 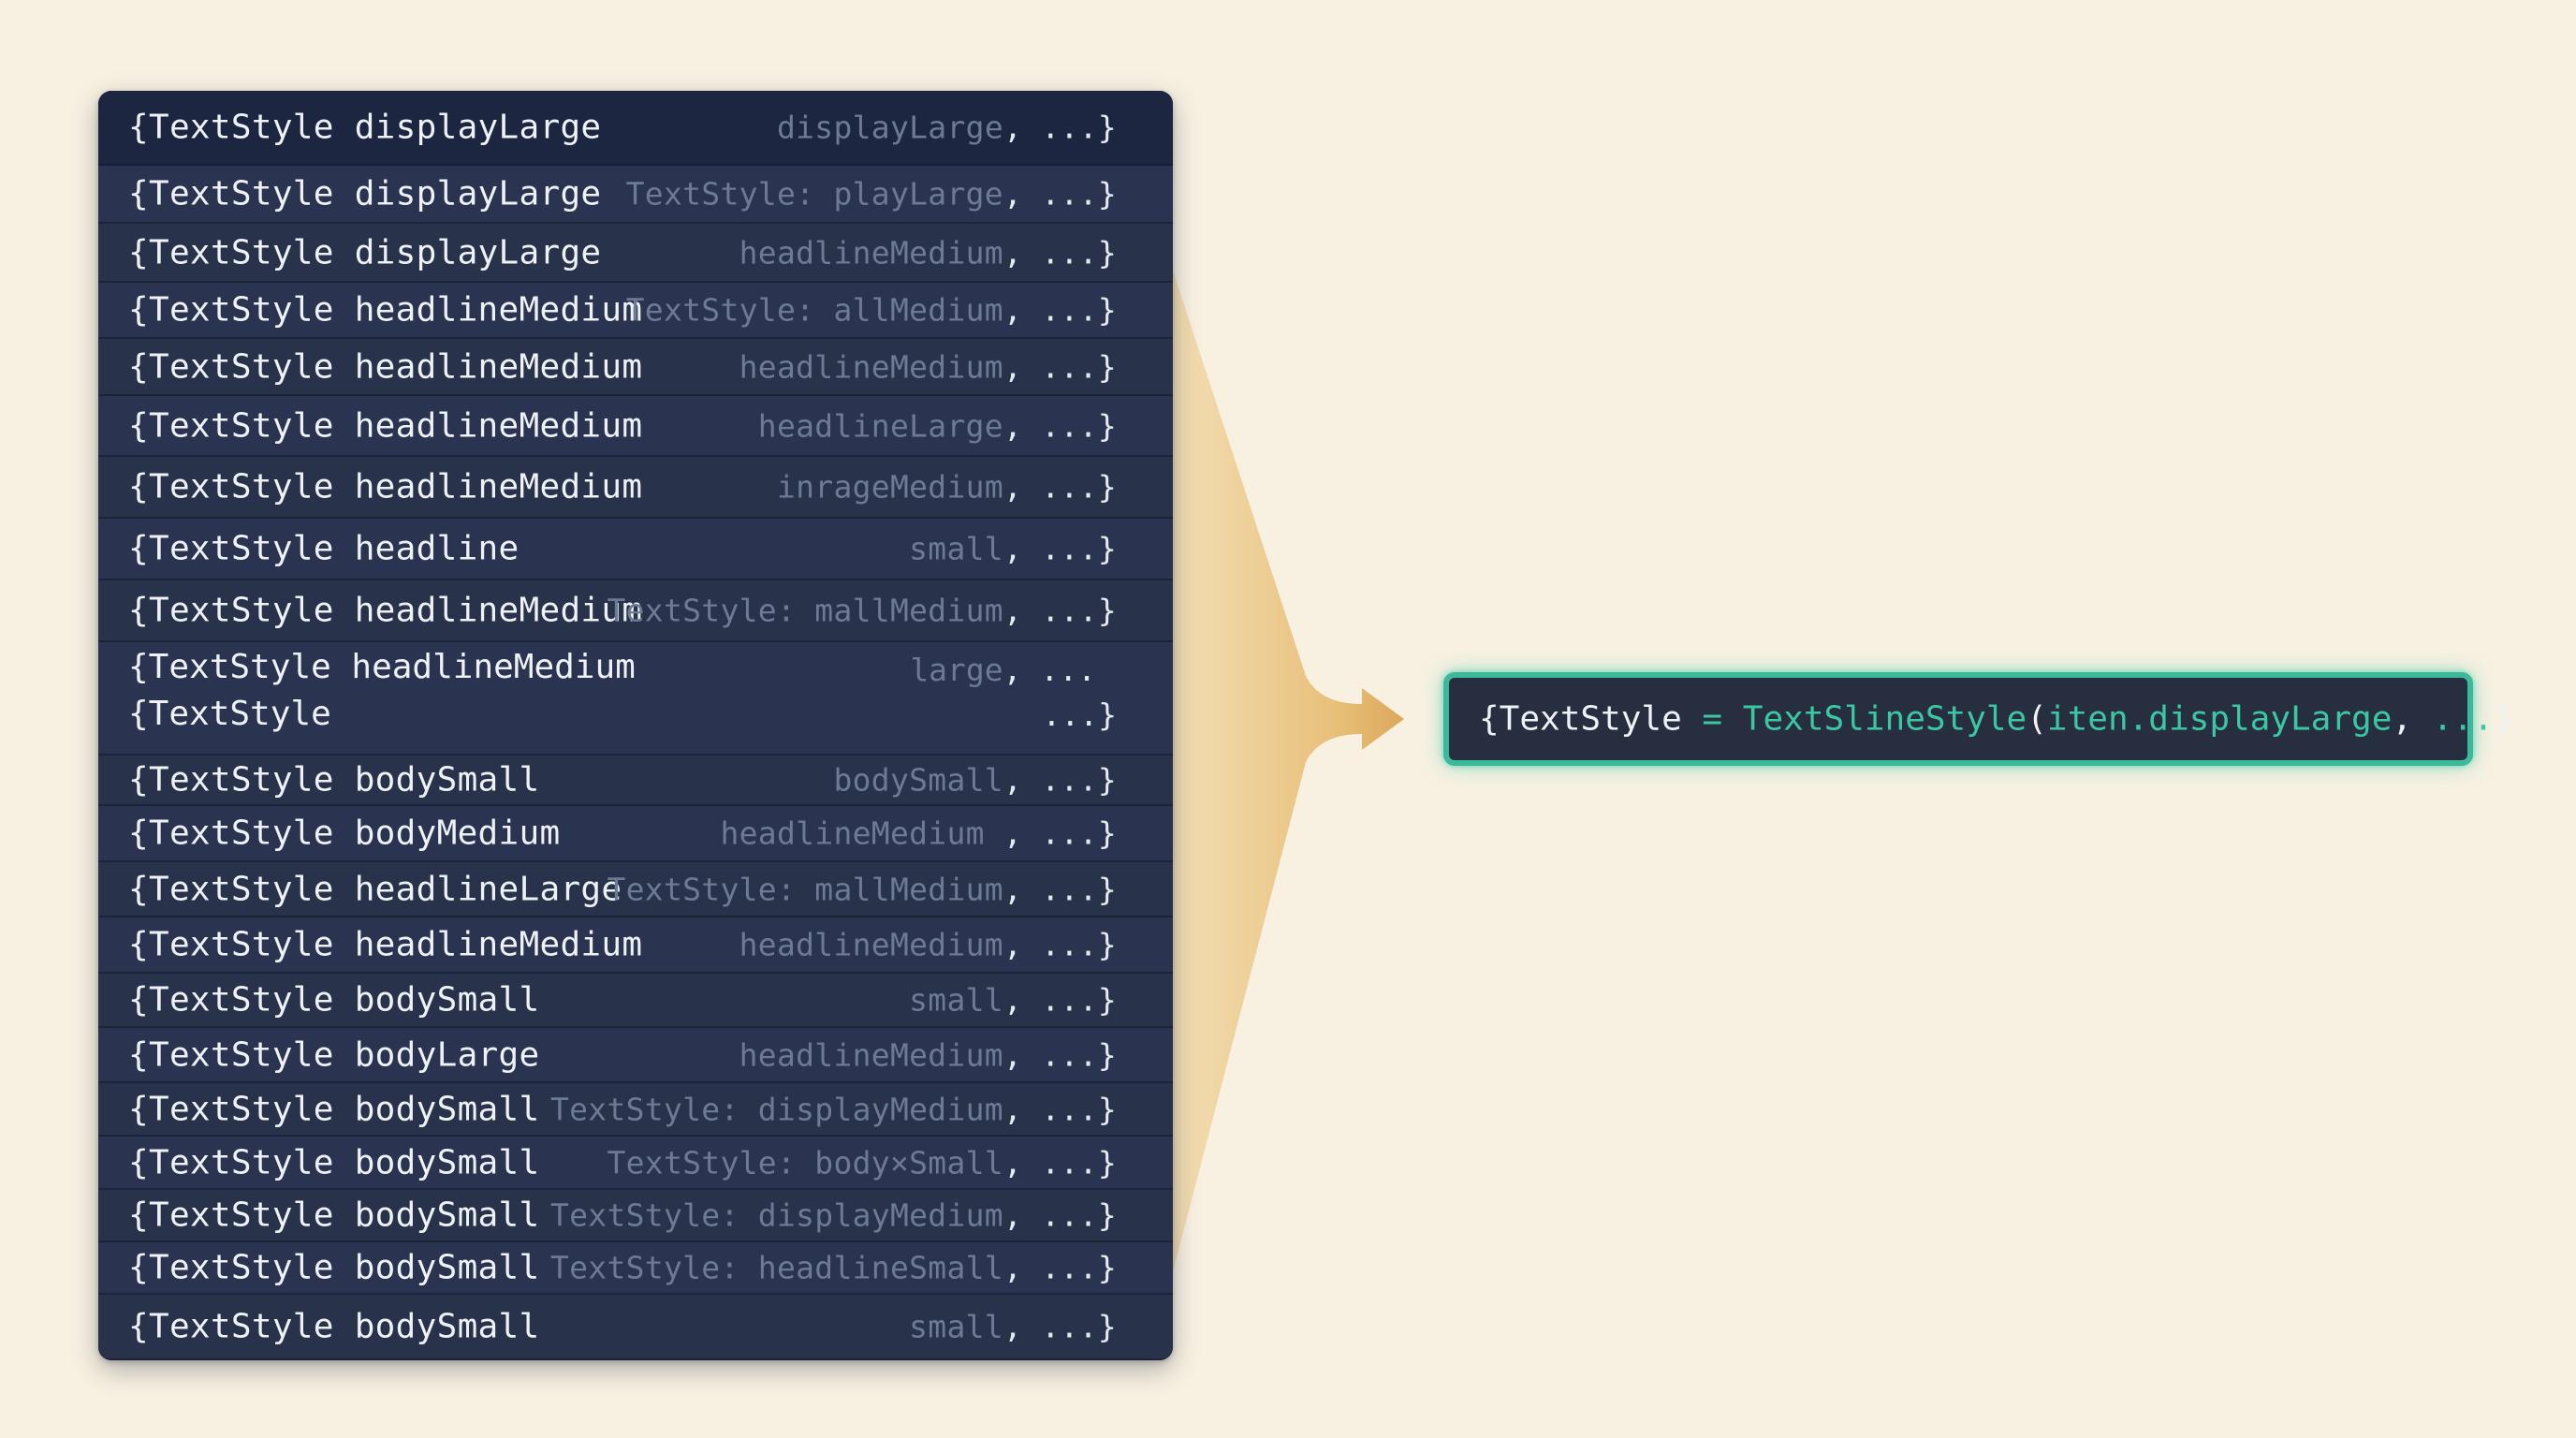 I want to click on result-token-paren: (, so click(x=2037, y=719).